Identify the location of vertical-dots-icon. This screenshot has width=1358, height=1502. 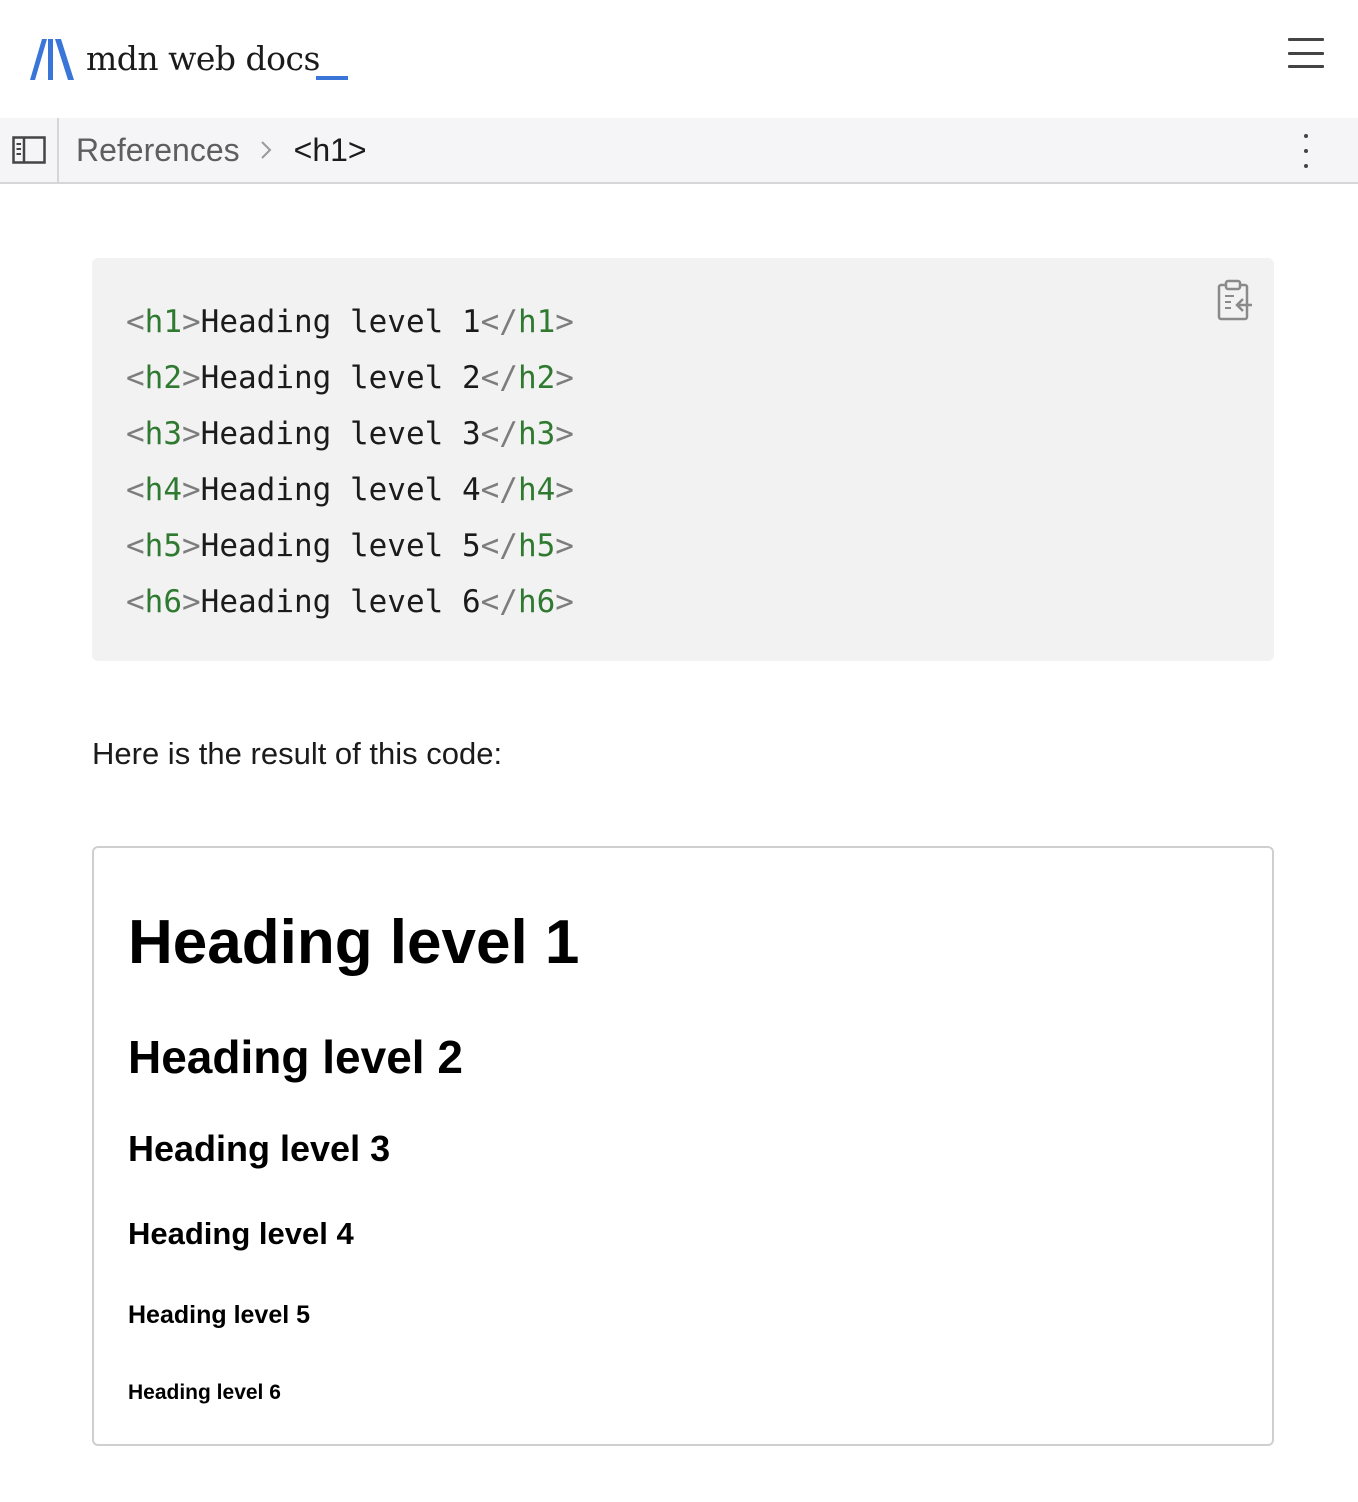
(1306, 151).